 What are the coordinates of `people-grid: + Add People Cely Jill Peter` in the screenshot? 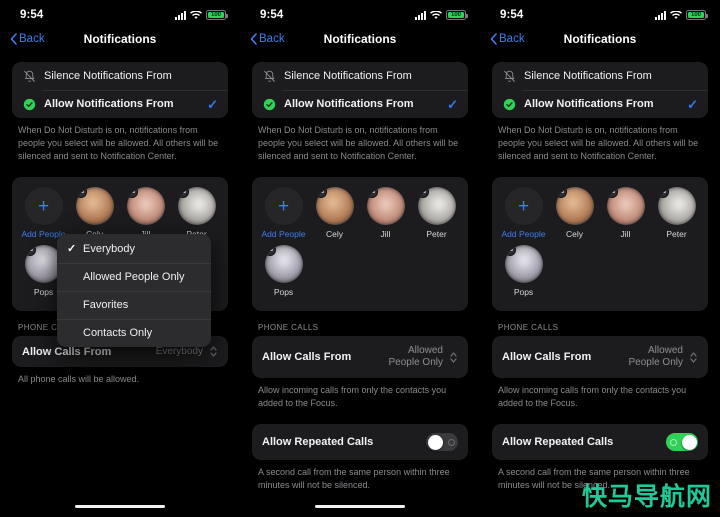 It's located at (360, 245).